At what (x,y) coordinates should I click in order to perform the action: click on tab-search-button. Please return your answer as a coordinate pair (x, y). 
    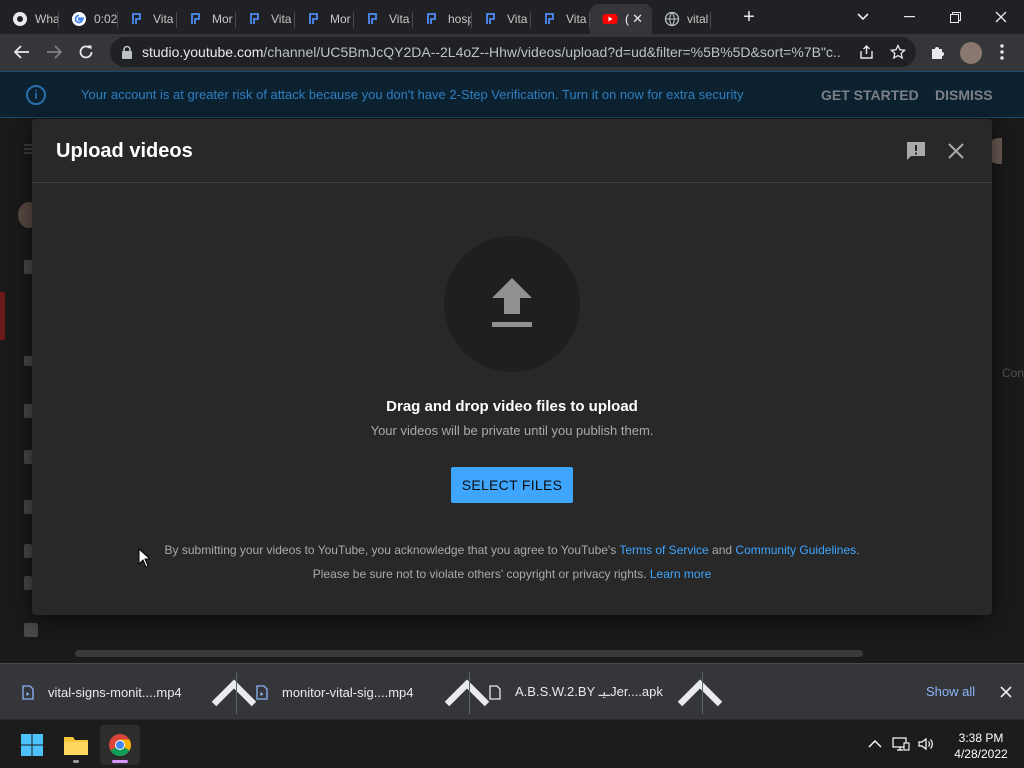
    Looking at the image, I should click on (863, 17).